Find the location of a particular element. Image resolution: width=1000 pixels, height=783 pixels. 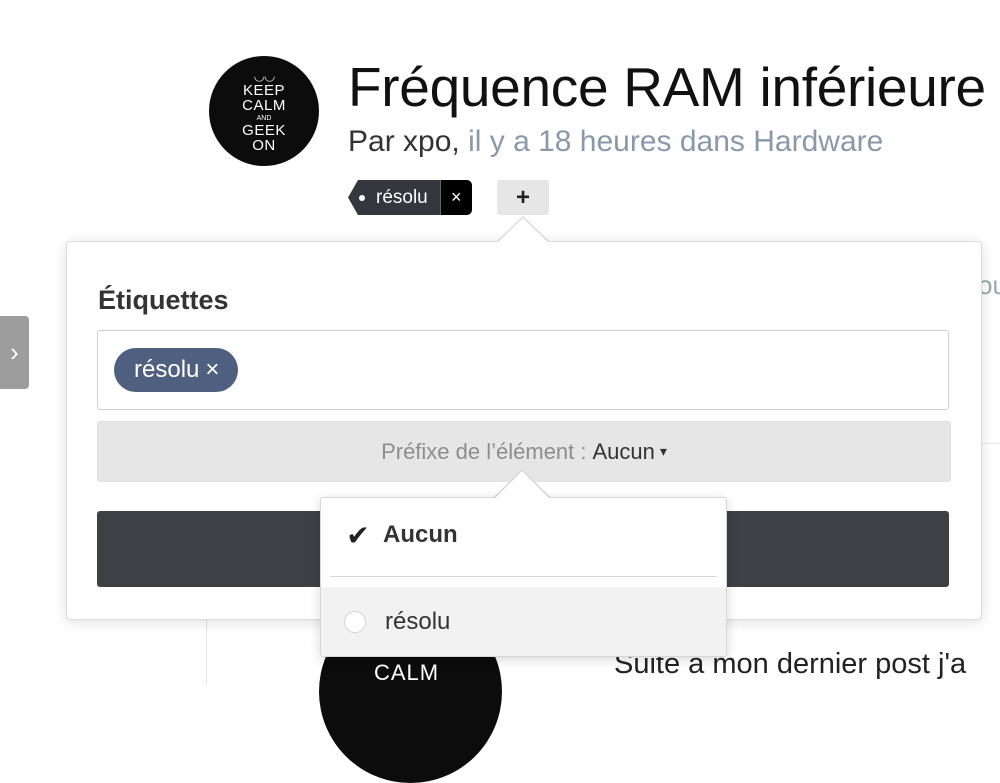

radio-icon is located at coordinates (355, 621).